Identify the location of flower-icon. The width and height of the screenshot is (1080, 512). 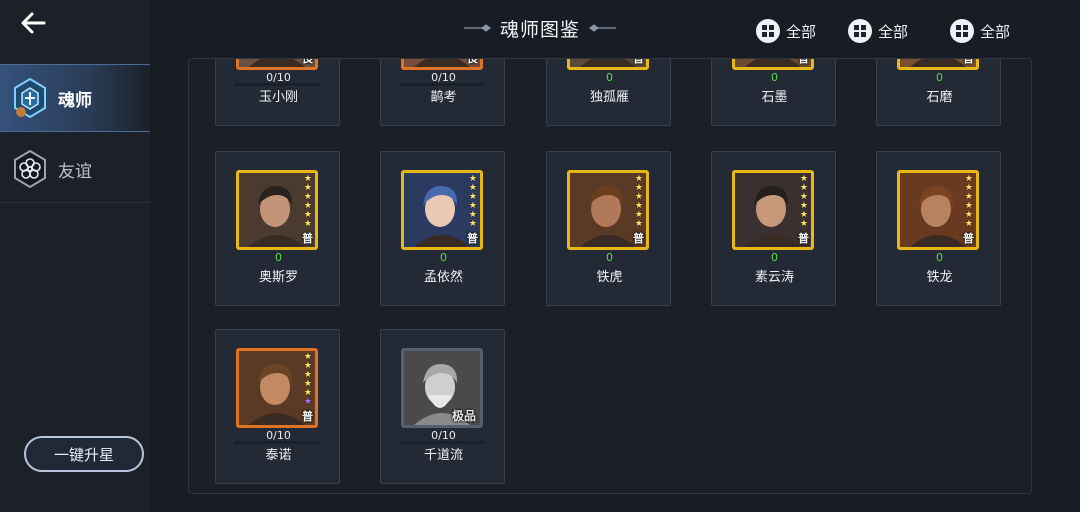
(30, 169).